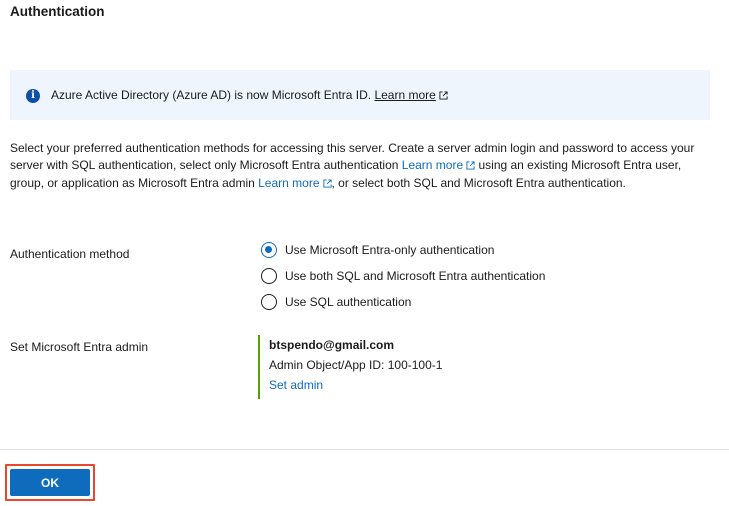 The width and height of the screenshot is (729, 506). I want to click on set-admin-link: Set admin, so click(355, 385).